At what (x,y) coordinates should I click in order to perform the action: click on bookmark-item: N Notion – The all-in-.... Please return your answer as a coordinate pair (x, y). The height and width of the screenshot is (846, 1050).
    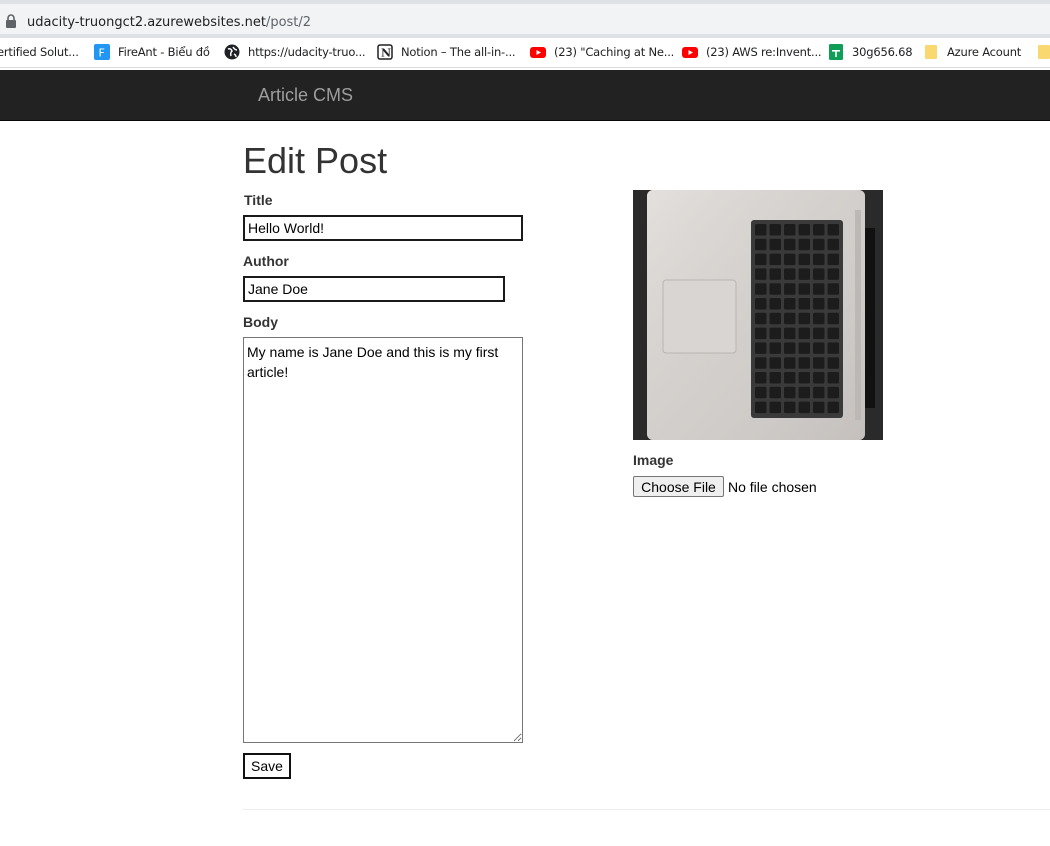
    Looking at the image, I should click on (446, 52).